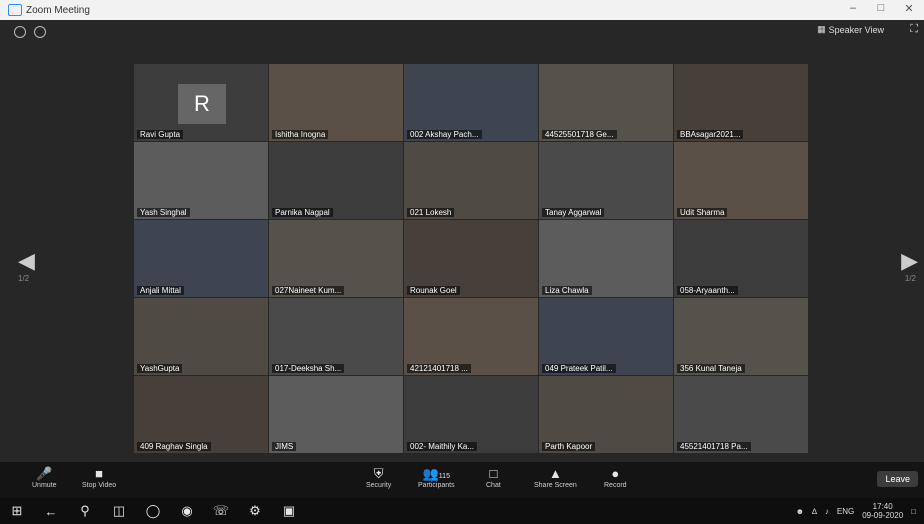 The height and width of the screenshot is (524, 924). What do you see at coordinates (119, 511) in the screenshot?
I see `task-view-icon: ◫` at bounding box center [119, 511].